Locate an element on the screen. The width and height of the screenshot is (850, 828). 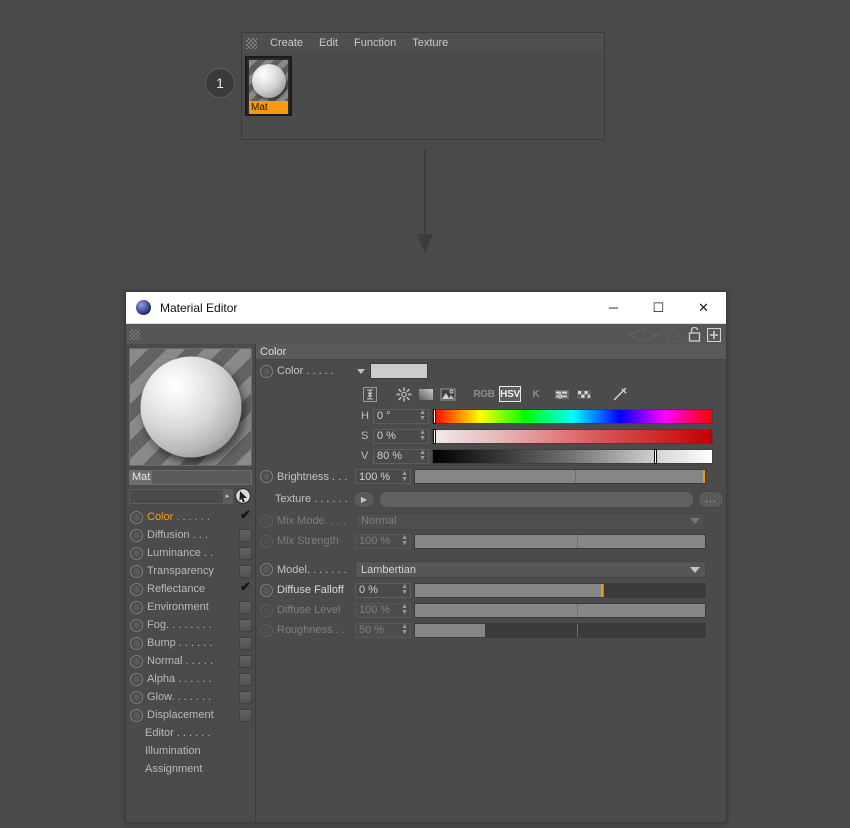
brightness-input: 100 % ▲ ▼ is located at coordinates (383, 476).